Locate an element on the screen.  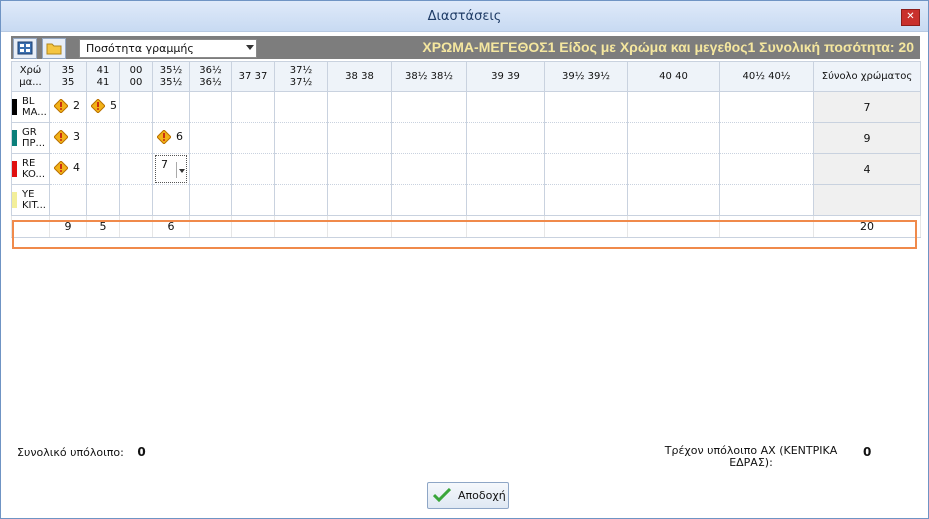
current-remaining: Τρέχον υπόλοιπο ΑΧ (ΚΕΝΤΡΙΚΑ ΕΔΡΑΣ): 0 is located at coordinates (766, 456).